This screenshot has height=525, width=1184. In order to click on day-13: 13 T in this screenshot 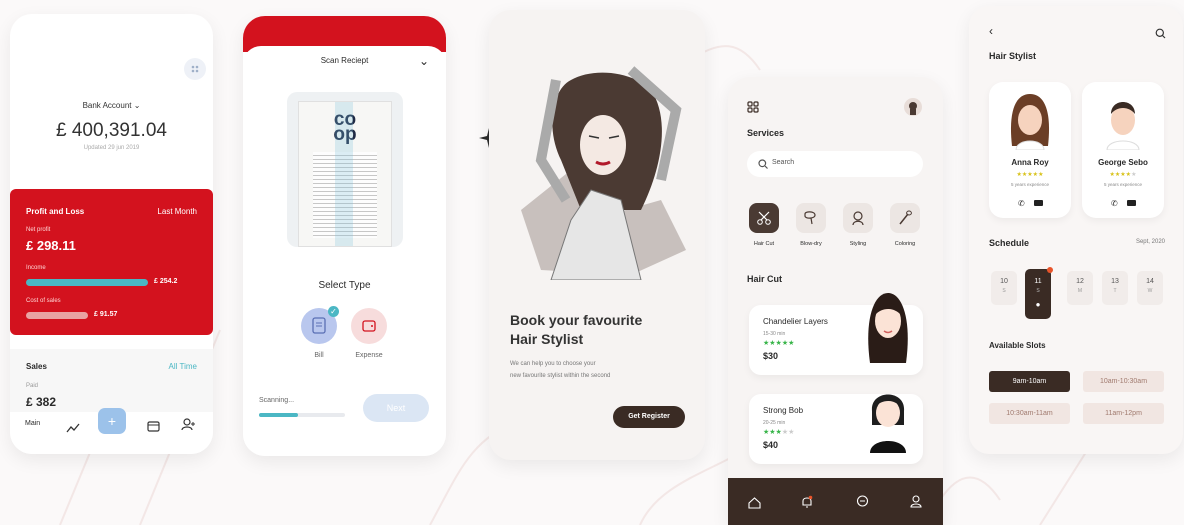, I will do `click(1115, 288)`.